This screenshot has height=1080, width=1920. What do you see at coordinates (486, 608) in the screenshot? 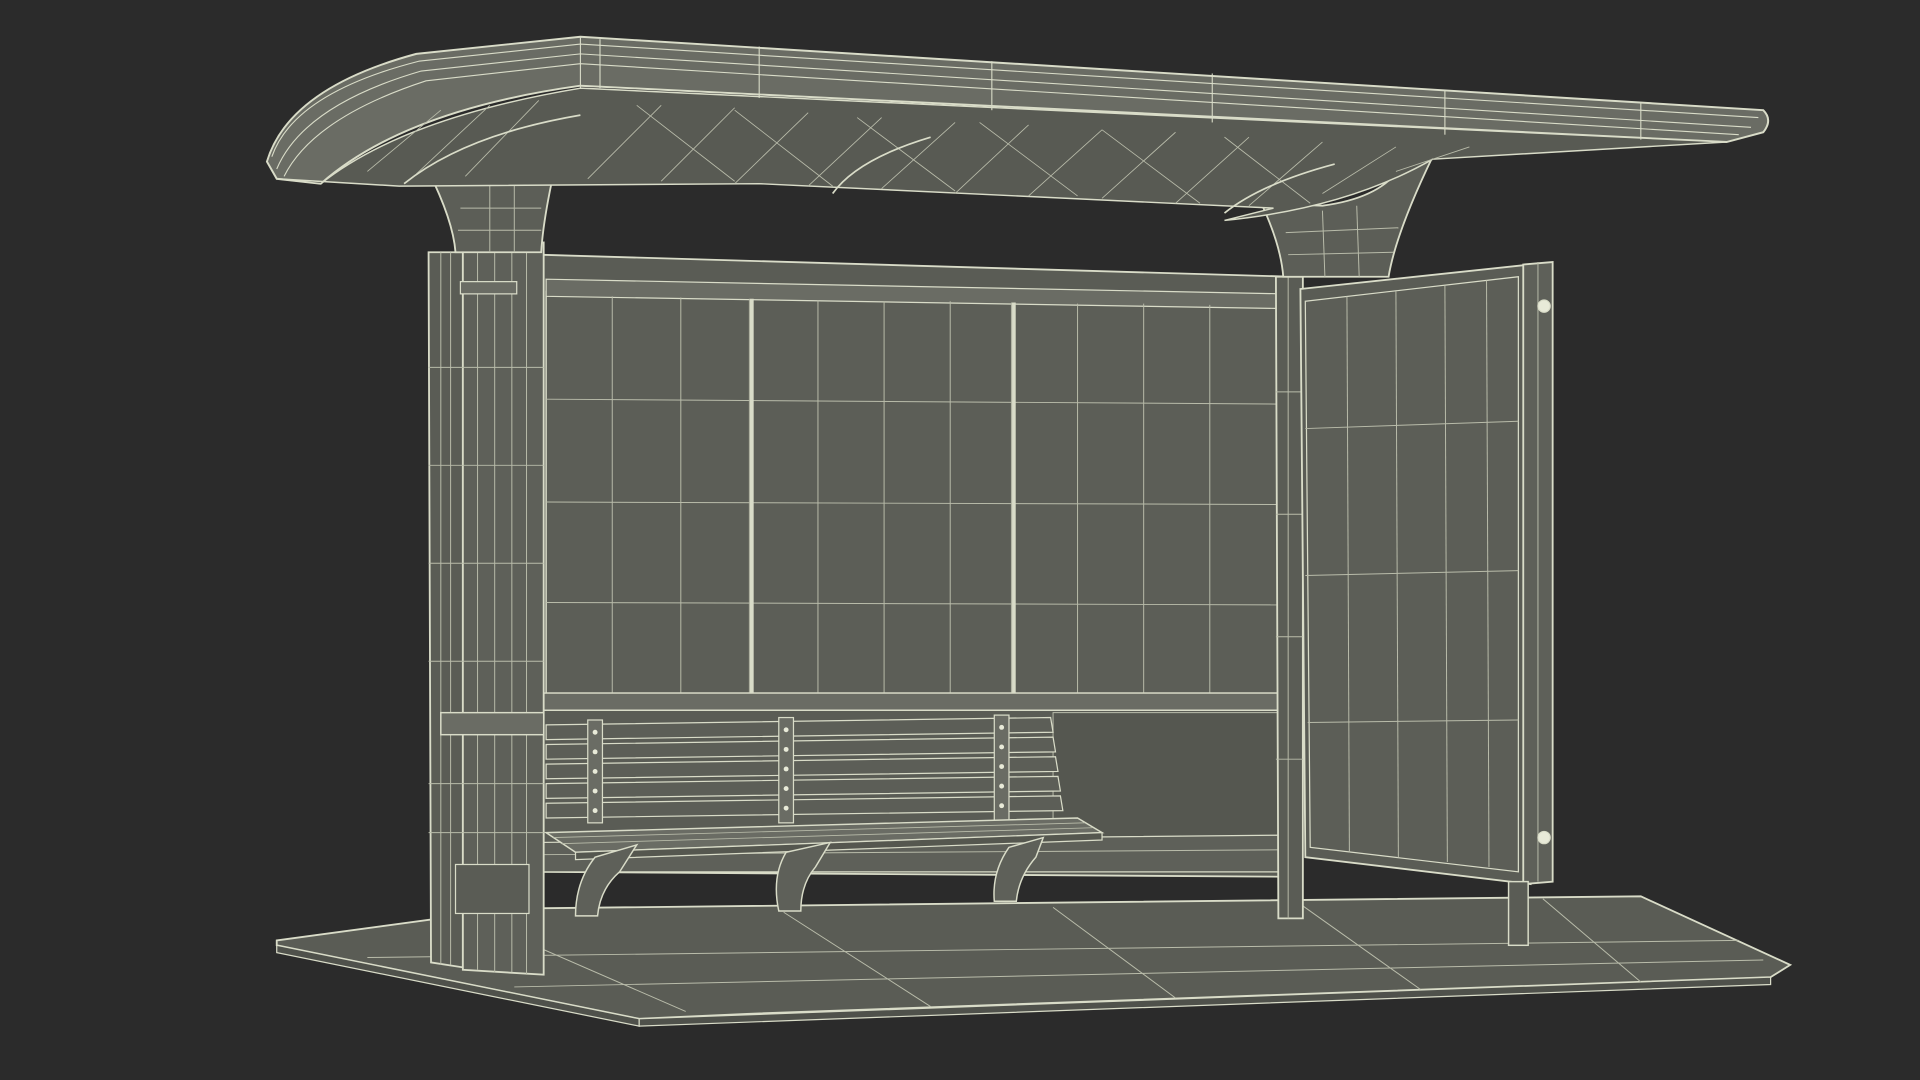
I see `left-post` at bounding box center [486, 608].